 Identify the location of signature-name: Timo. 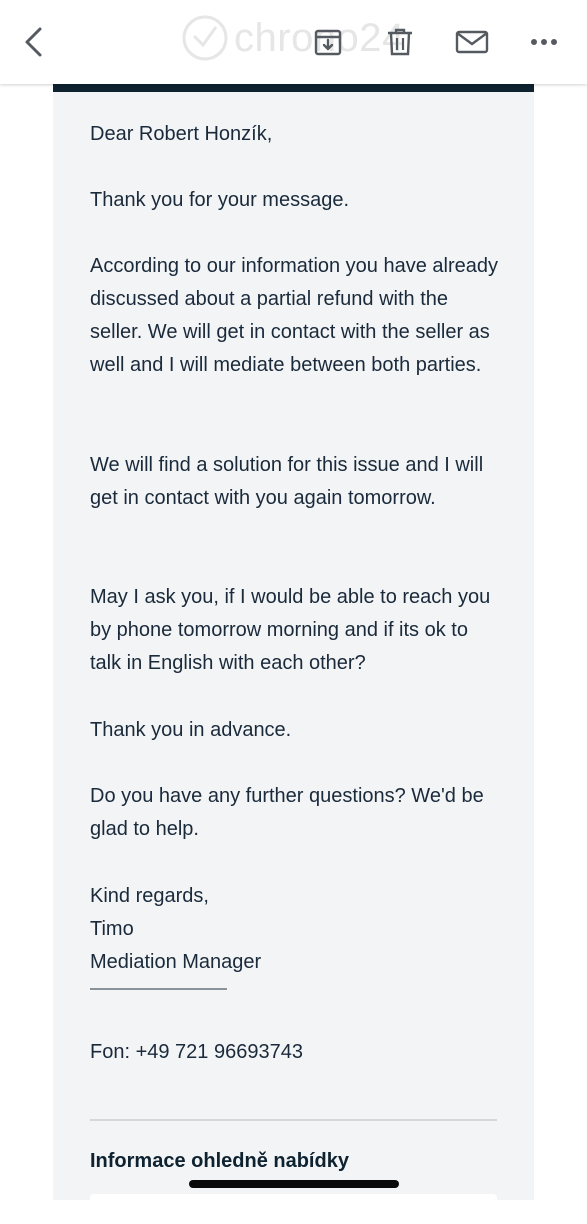
(112, 929).